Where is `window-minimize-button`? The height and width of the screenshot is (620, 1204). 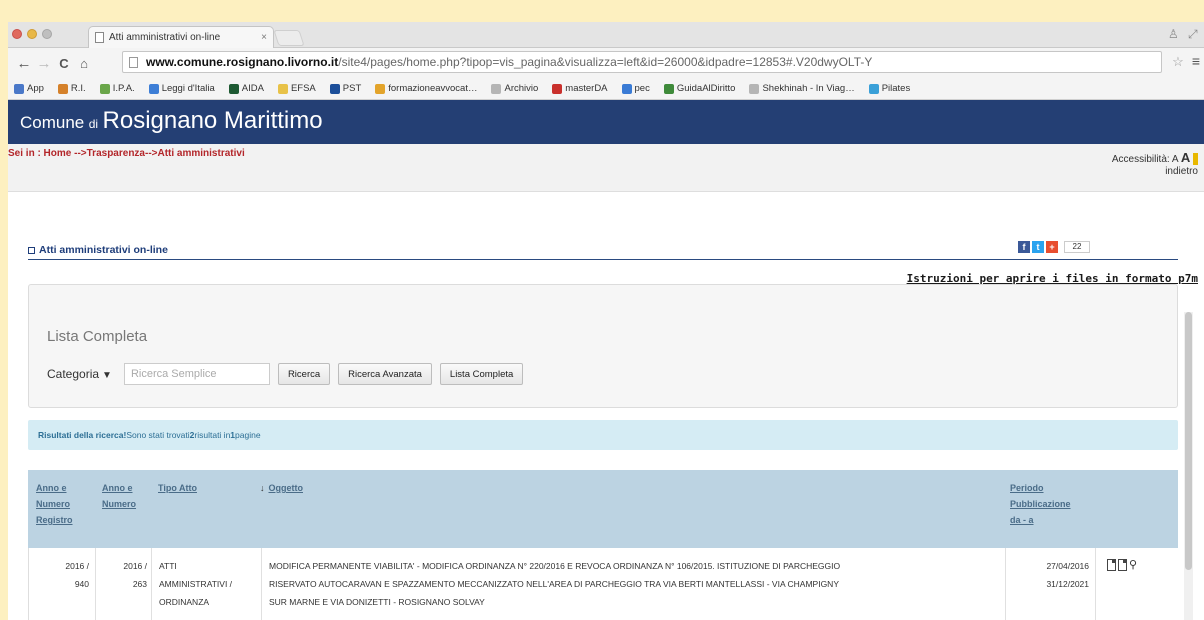 window-minimize-button is located at coordinates (32, 34).